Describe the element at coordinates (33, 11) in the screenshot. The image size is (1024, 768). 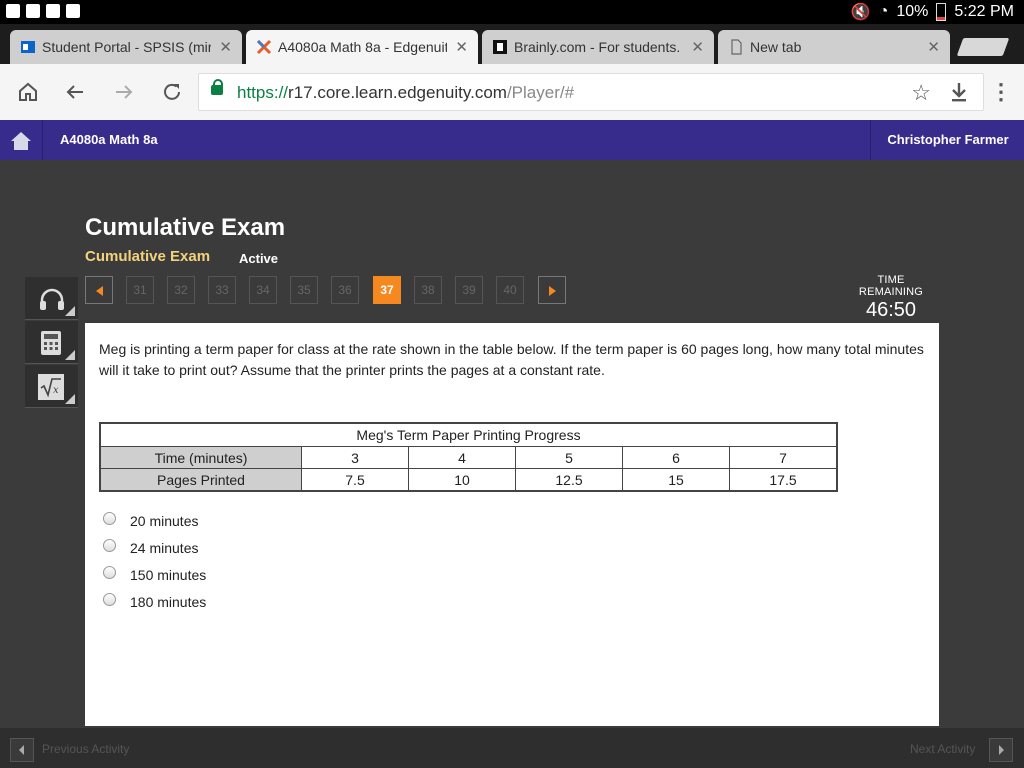
I see `app-notification-icon` at that location.